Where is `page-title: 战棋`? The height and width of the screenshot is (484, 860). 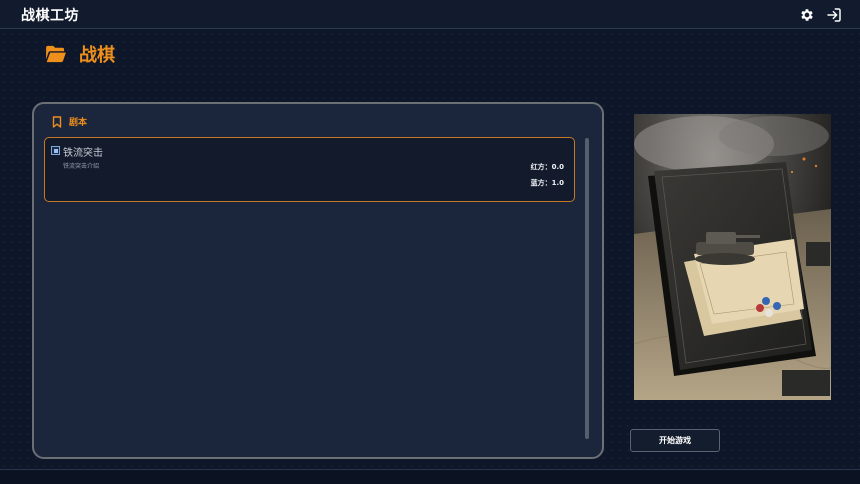 page-title: 战棋 is located at coordinates (97, 55).